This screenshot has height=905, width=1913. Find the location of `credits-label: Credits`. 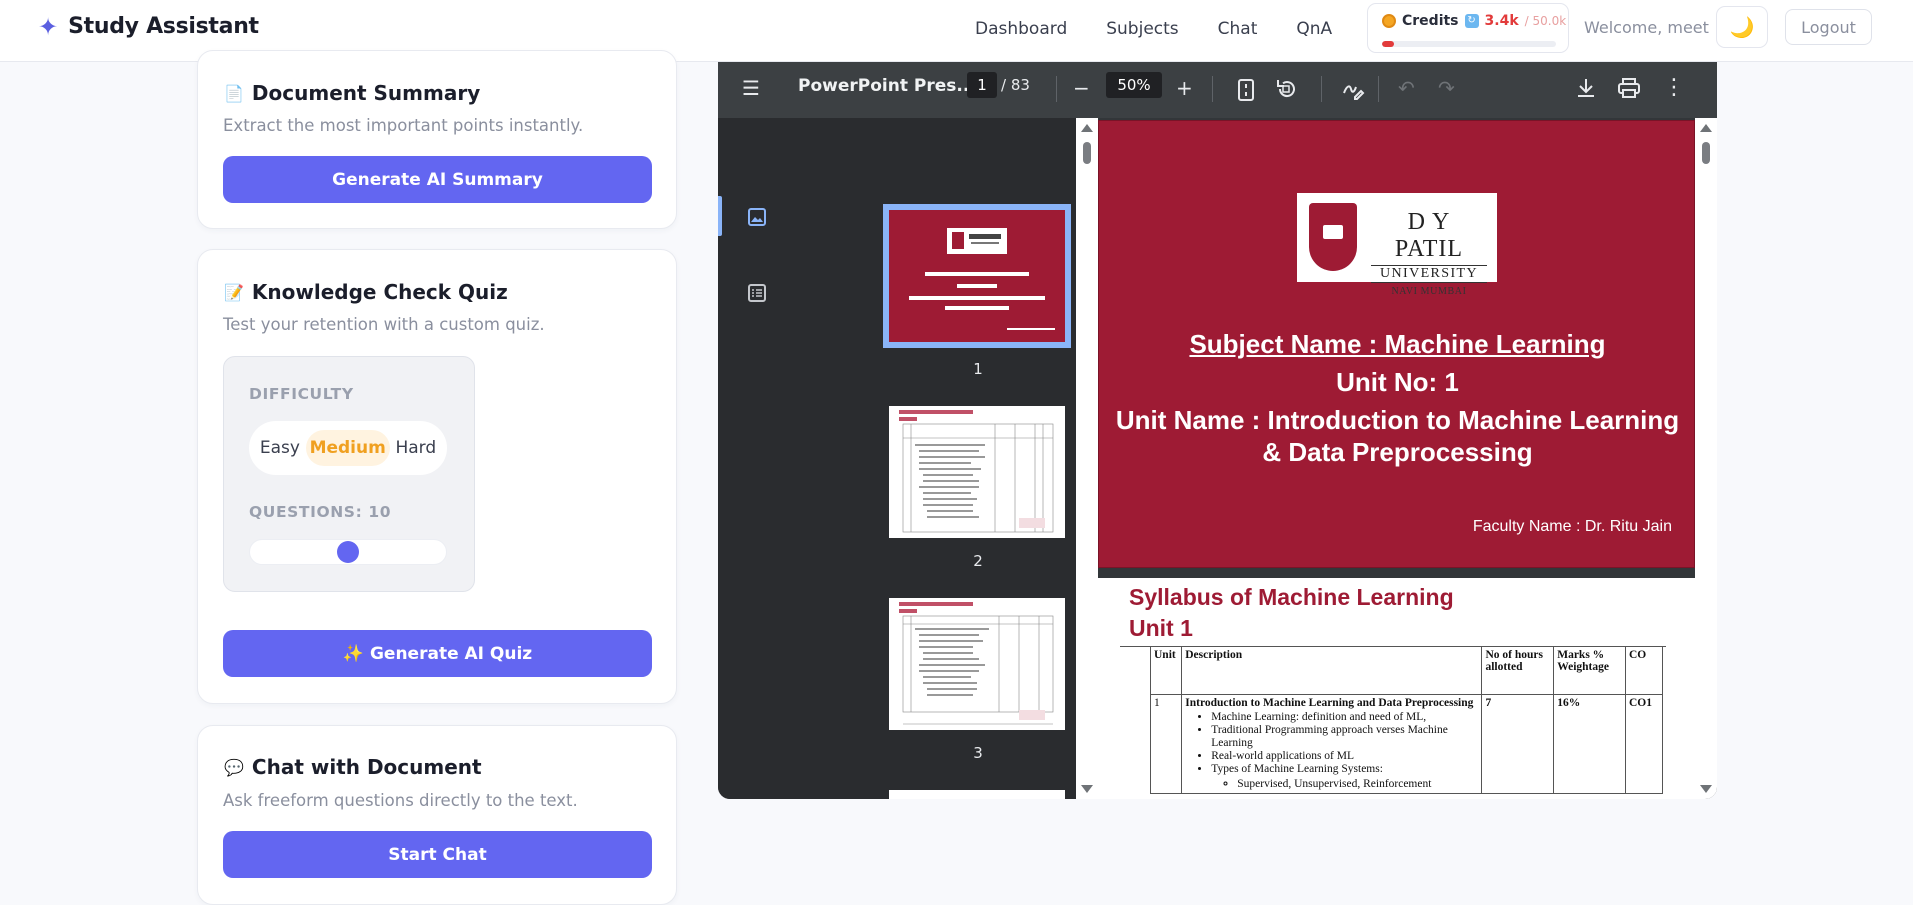

credits-label: Credits is located at coordinates (1430, 21).